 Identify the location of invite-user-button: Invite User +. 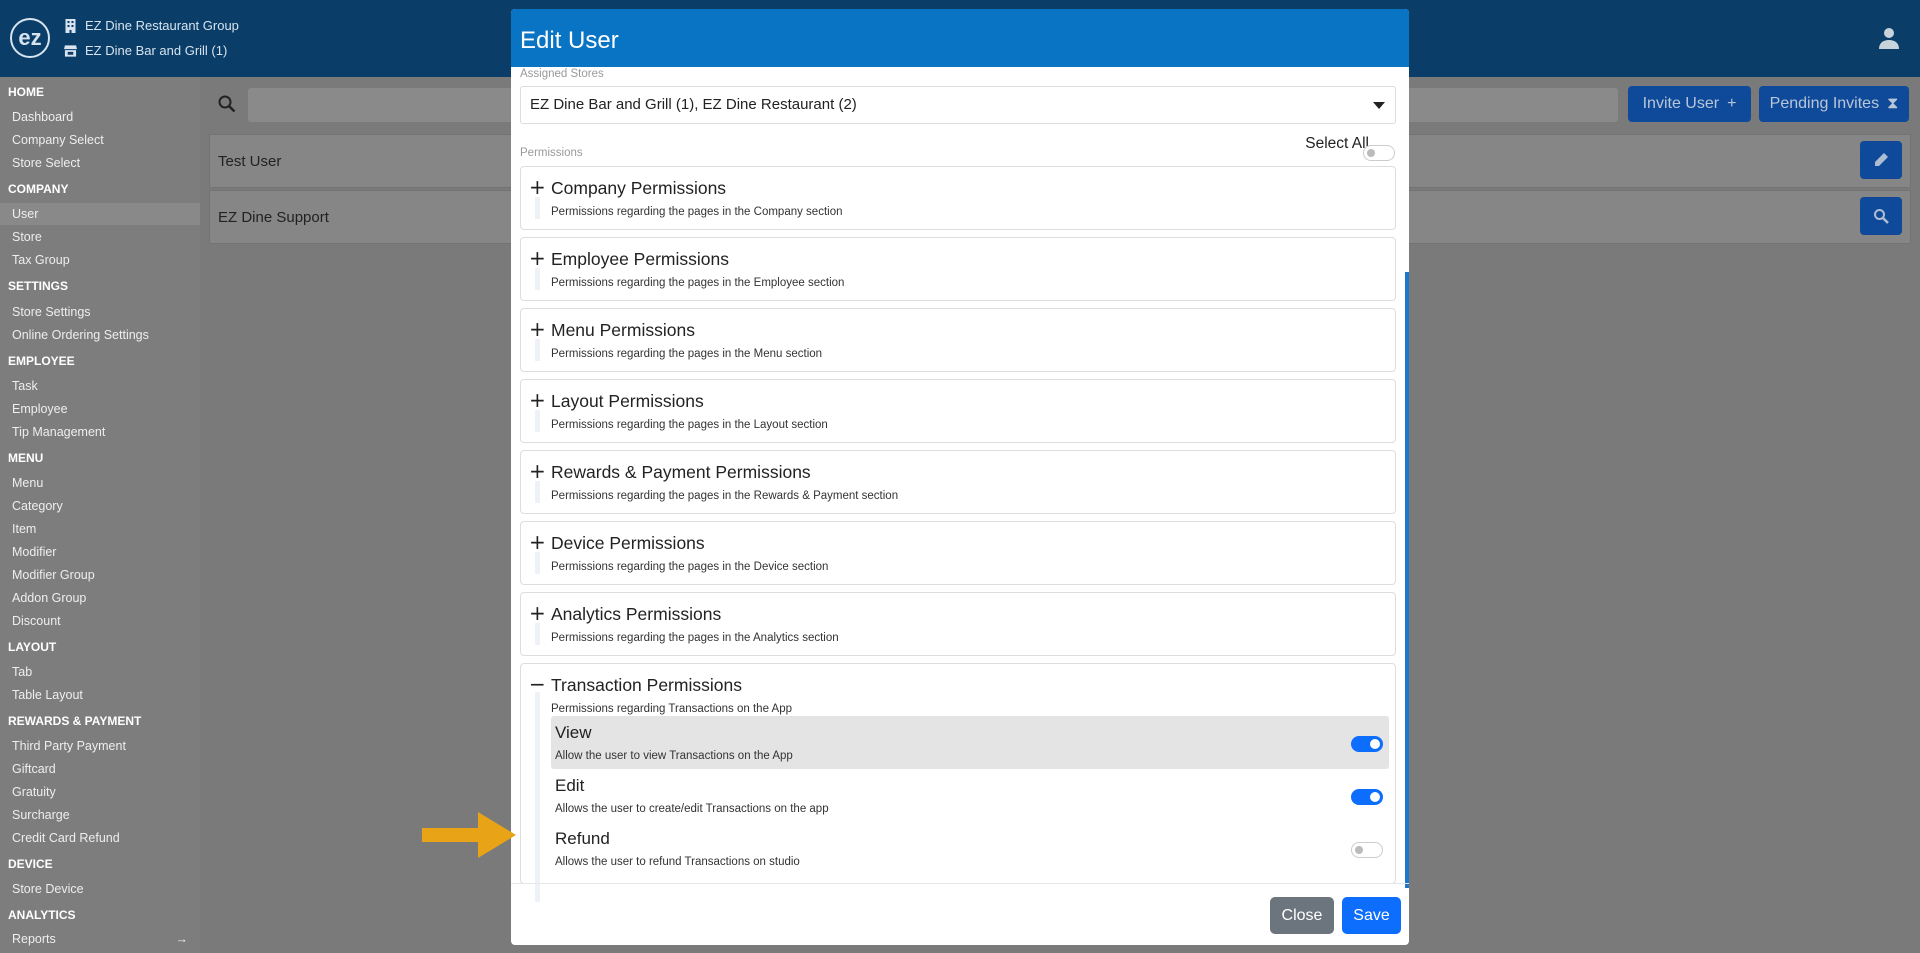
(1689, 104).